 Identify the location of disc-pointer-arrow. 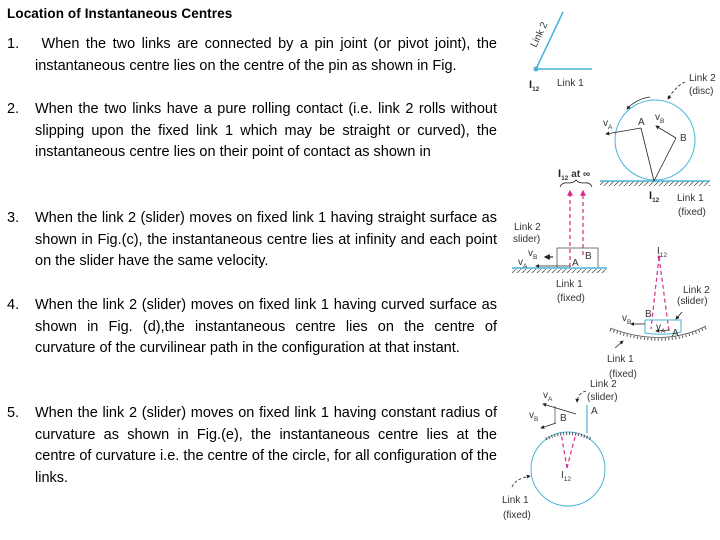
(676, 90).